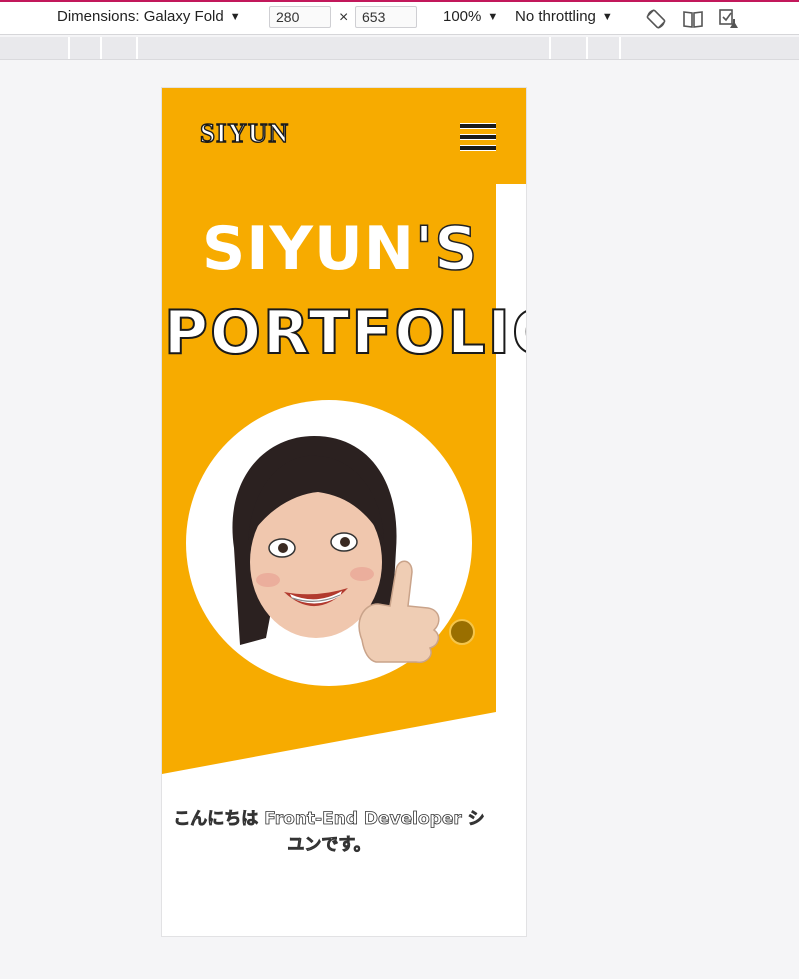 Image resolution: width=799 pixels, height=979 pixels. What do you see at coordinates (386, 17) in the screenshot?
I see `height-input` at bounding box center [386, 17].